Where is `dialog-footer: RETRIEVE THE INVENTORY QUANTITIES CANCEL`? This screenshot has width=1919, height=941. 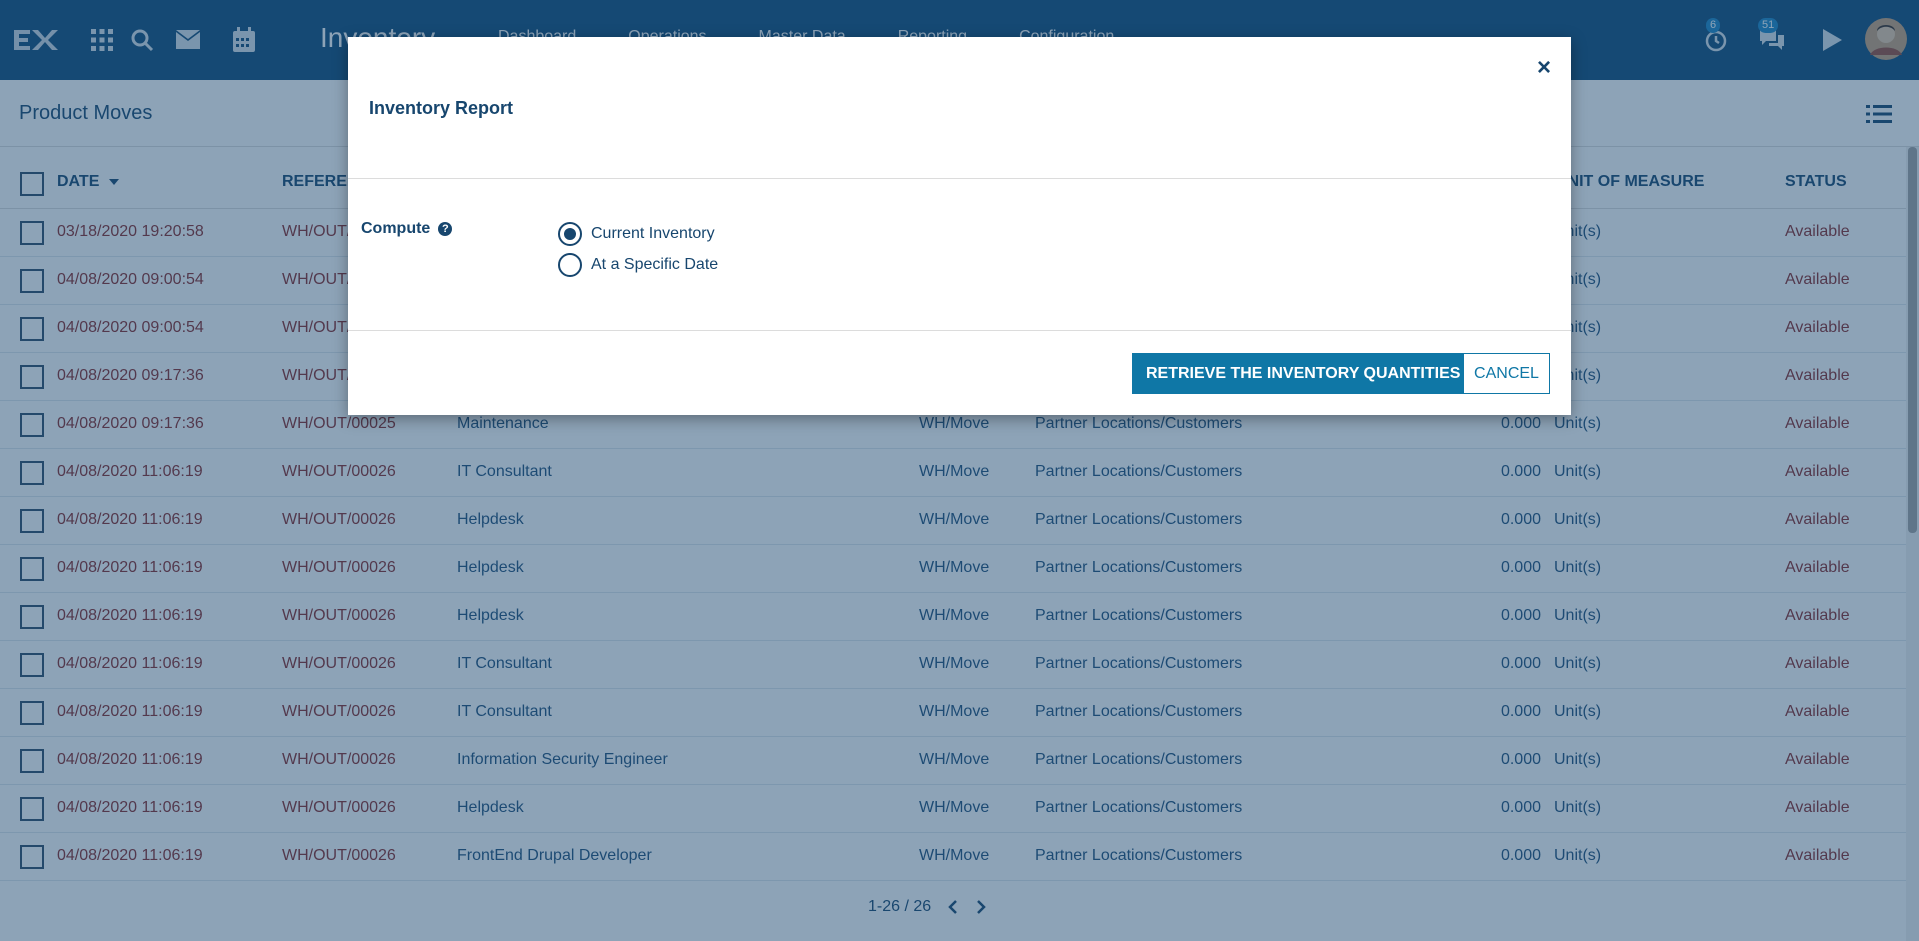
dialog-footer: RETRIEVE THE INVENTORY QUANTITIES CANCEL is located at coordinates (959, 373).